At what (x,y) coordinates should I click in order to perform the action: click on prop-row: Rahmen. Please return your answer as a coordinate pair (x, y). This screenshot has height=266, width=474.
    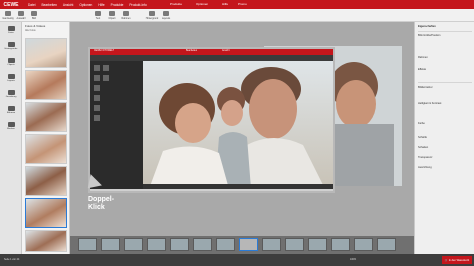
    Looking at the image, I should click on (423, 57).